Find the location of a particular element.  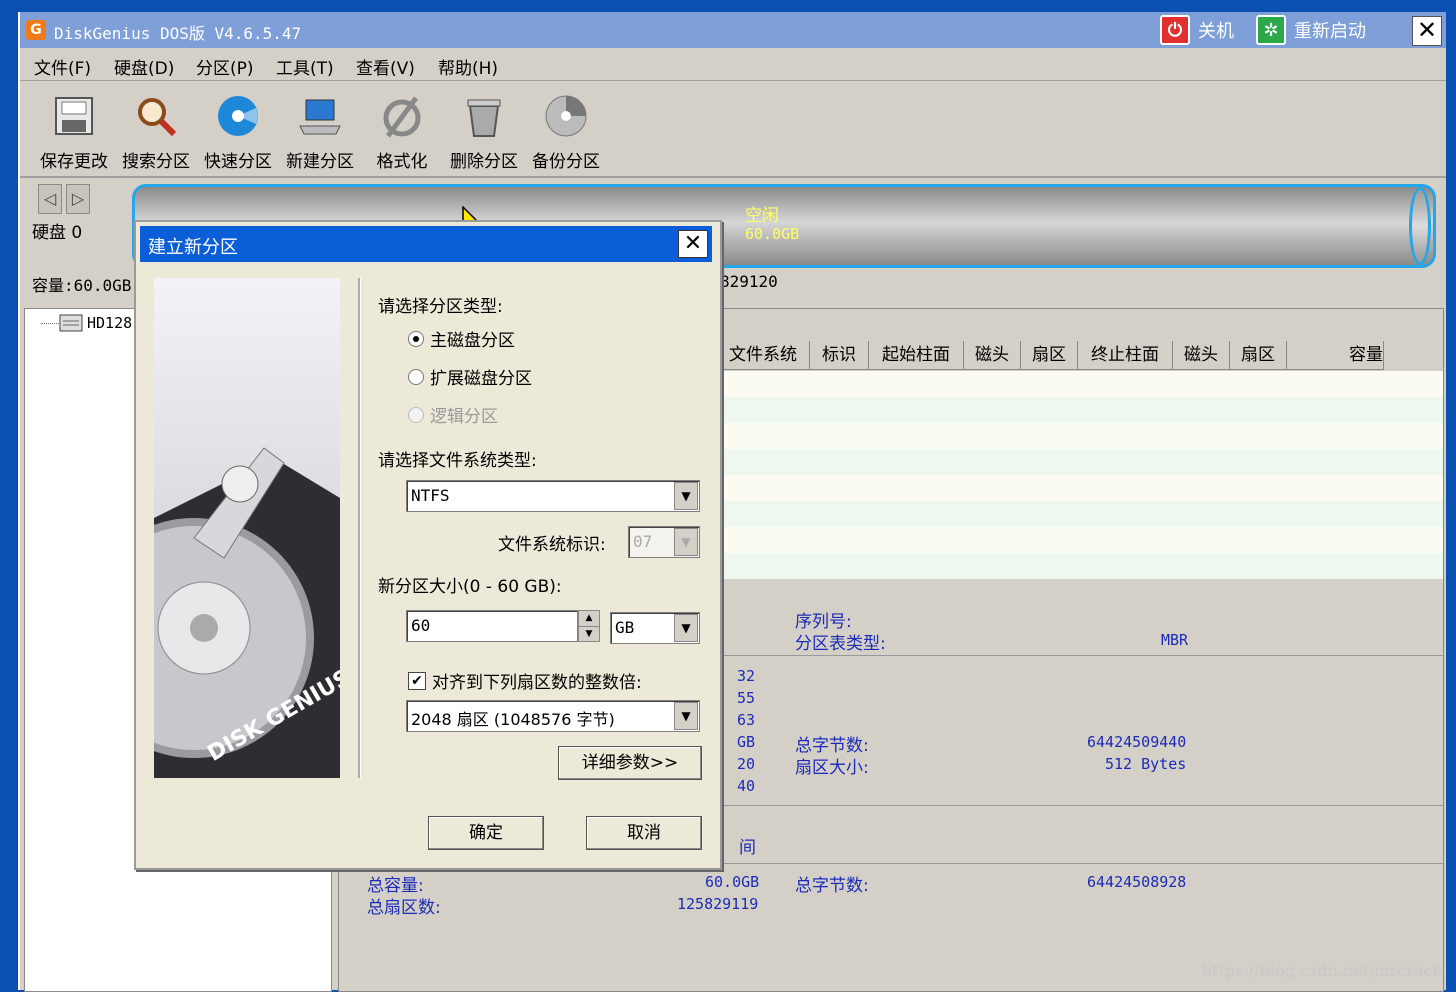

save-changes-button: 保存更改 is located at coordinates (74, 133).